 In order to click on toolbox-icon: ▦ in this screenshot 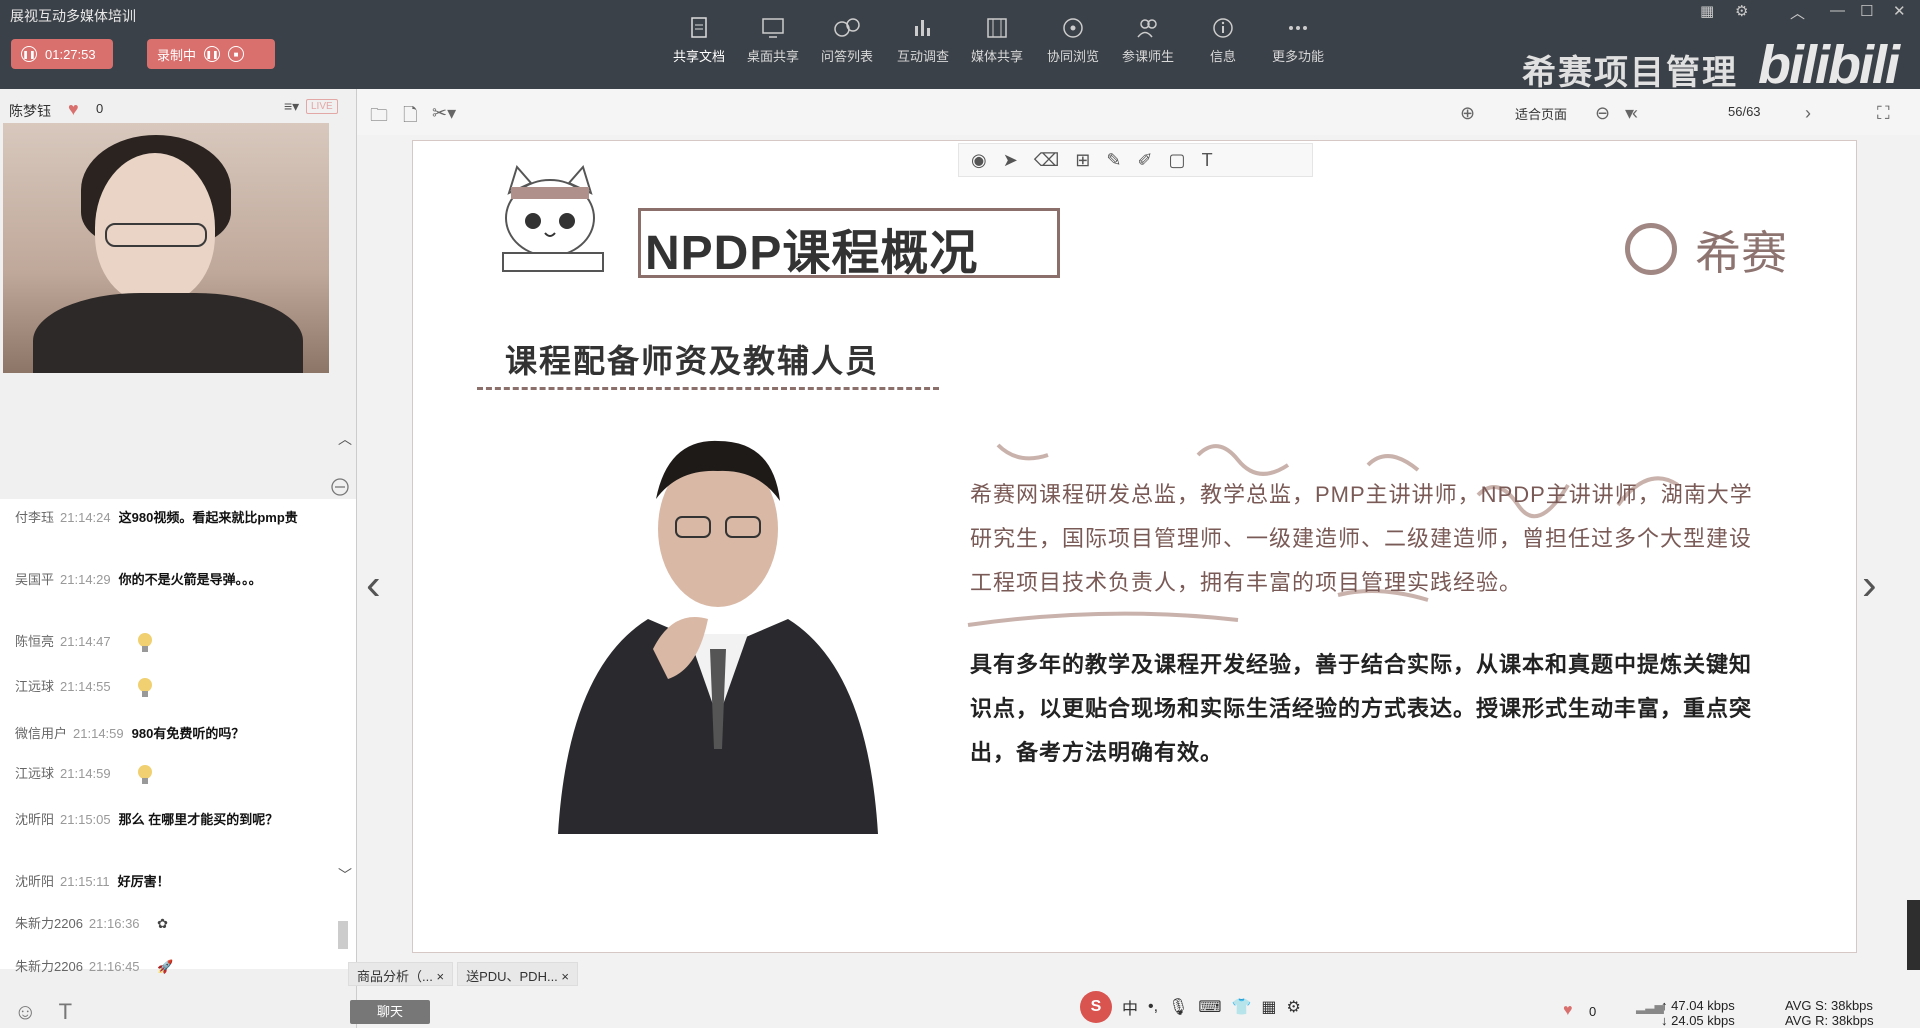, I will do `click(1268, 1007)`.